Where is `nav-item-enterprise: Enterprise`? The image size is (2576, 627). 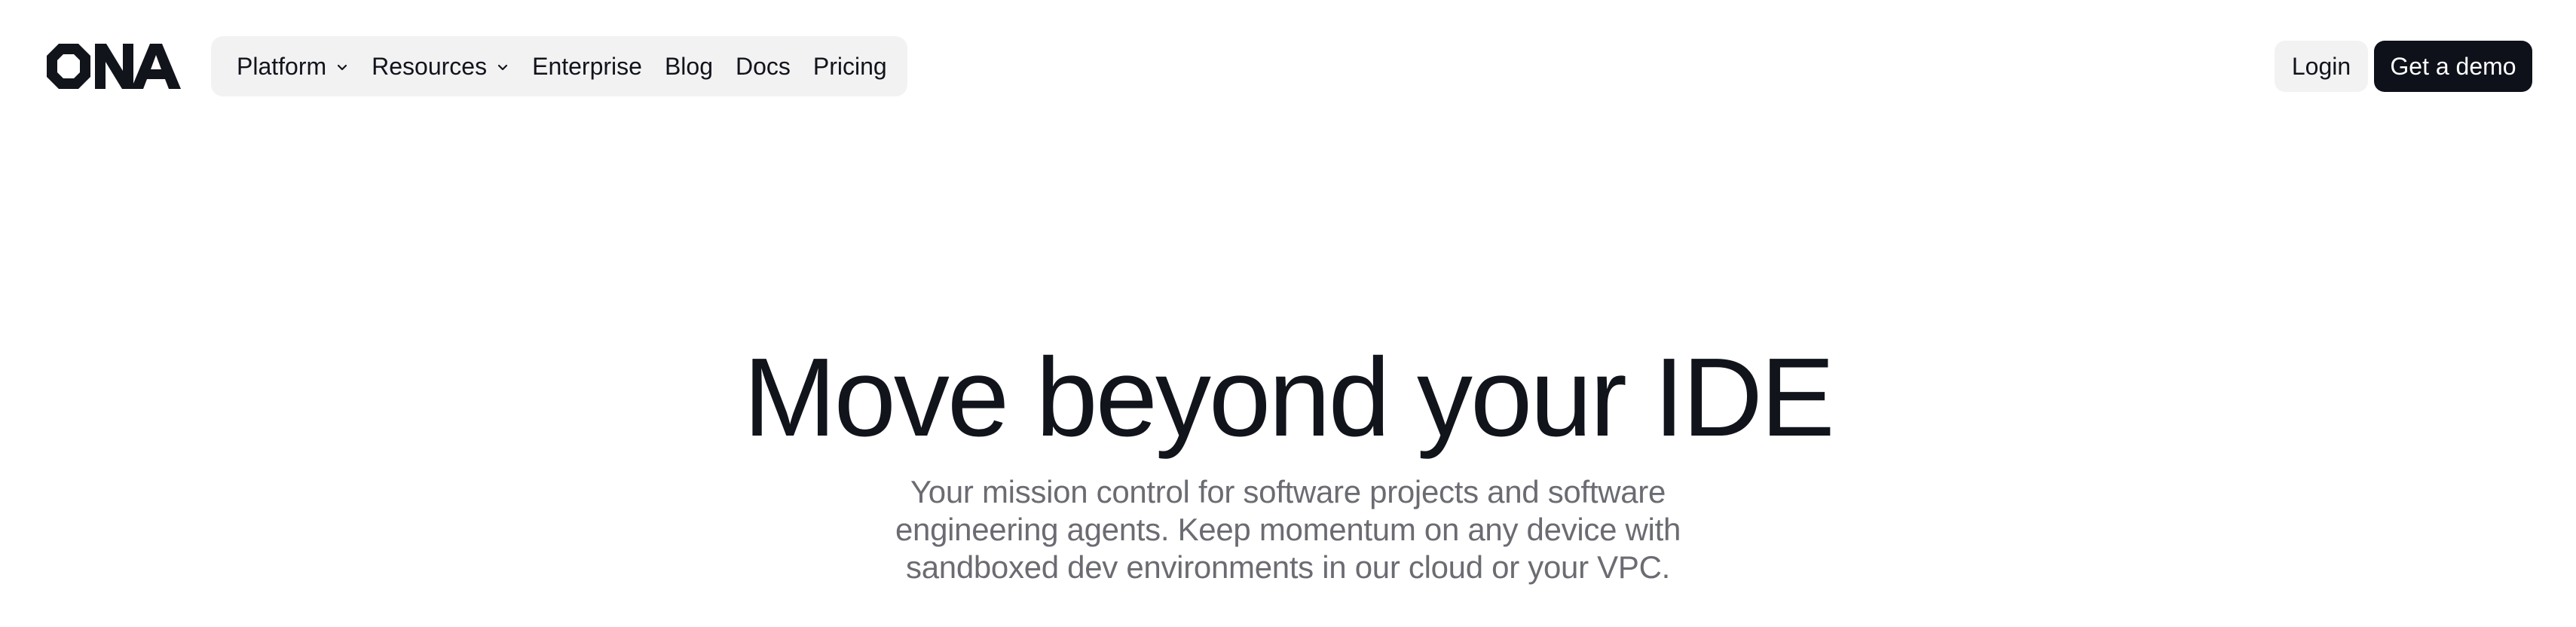 nav-item-enterprise: Enterprise is located at coordinates (587, 66).